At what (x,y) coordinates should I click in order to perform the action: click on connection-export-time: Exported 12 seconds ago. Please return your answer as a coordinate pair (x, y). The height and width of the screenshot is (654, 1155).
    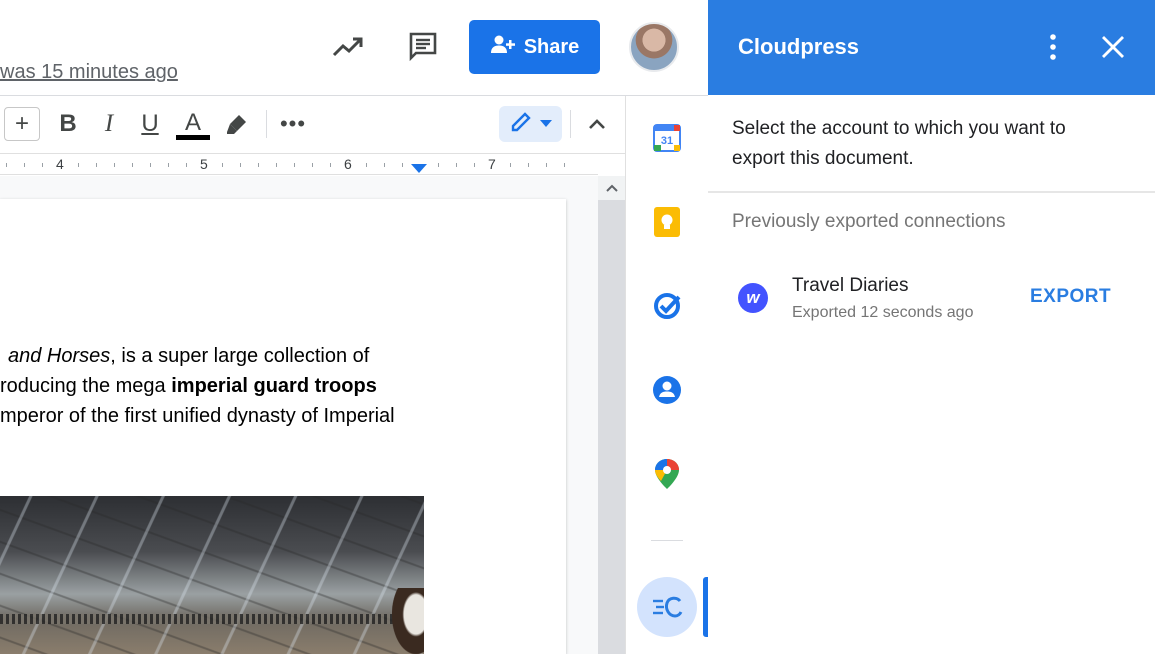
    Looking at the image, I should click on (883, 312).